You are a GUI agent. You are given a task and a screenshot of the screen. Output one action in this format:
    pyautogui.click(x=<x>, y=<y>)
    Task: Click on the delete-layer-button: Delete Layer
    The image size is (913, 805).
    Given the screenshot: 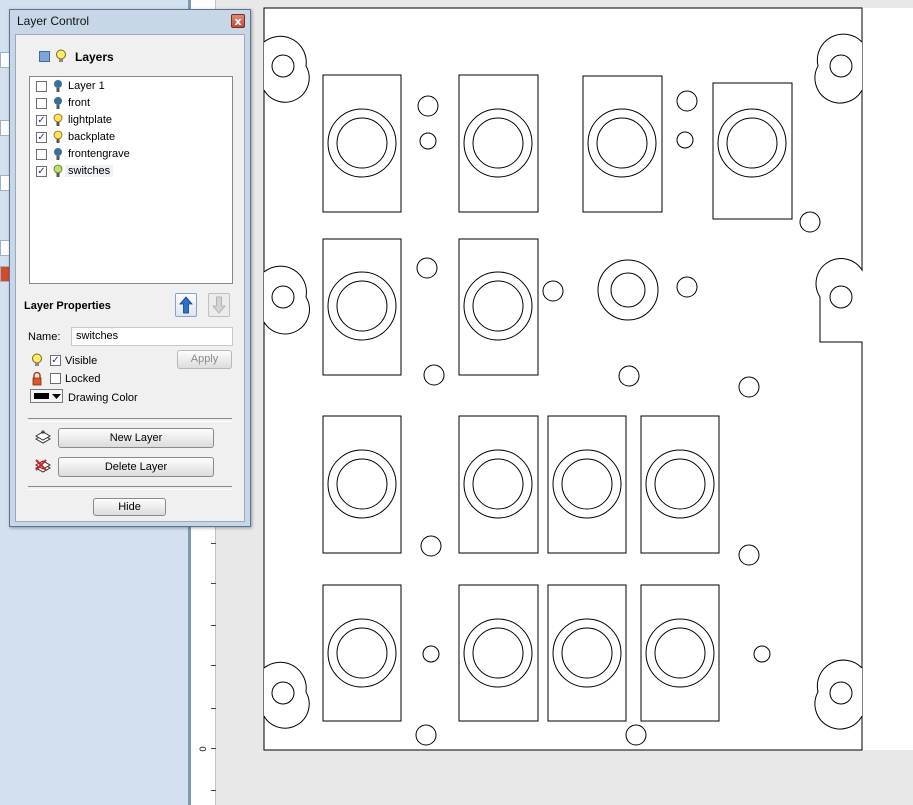 What is the action you would take?
    pyautogui.click(x=136, y=467)
    